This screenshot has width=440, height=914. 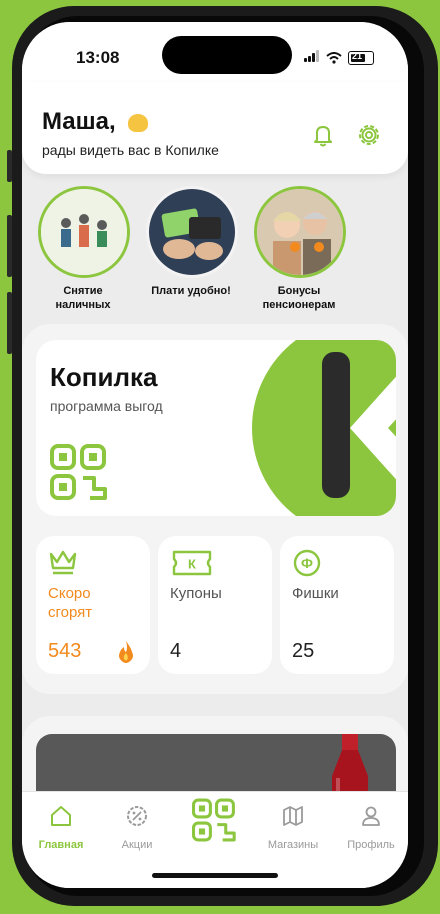 What do you see at coordinates (176, 651) in the screenshot?
I see `coupons-value: 4` at bounding box center [176, 651].